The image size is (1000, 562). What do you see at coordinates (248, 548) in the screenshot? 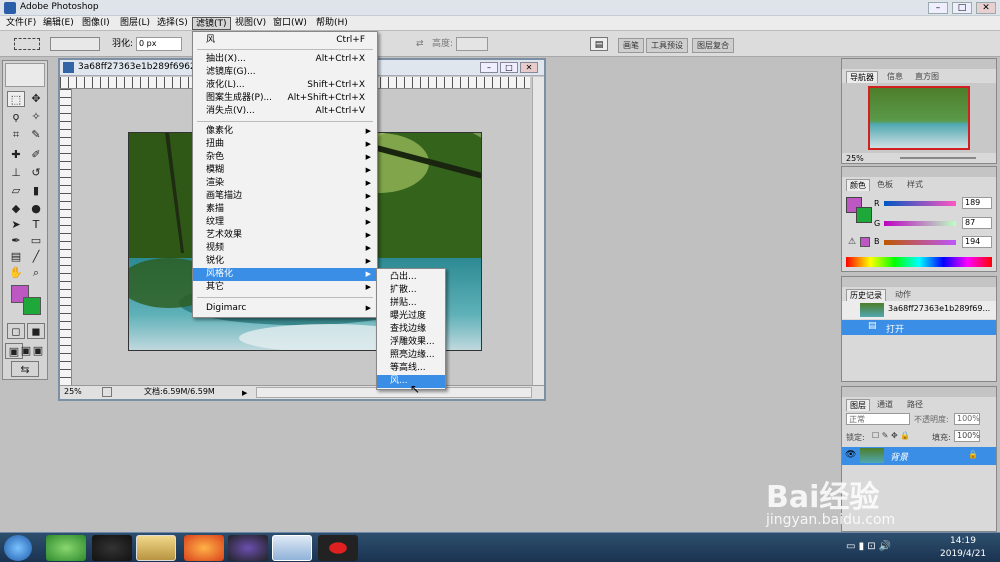
I see `taskbar-video-icon` at bounding box center [248, 548].